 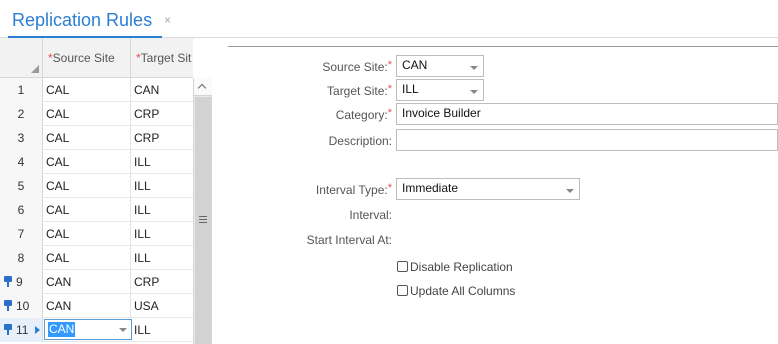 I want to click on row-number: 11, so click(x=21, y=330).